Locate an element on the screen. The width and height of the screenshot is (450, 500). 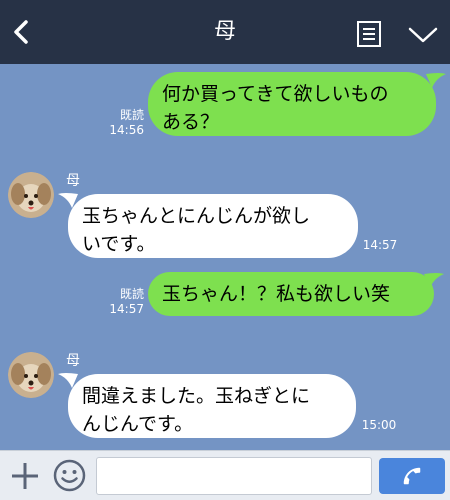
chevron-down-icon is located at coordinates (423, 35).